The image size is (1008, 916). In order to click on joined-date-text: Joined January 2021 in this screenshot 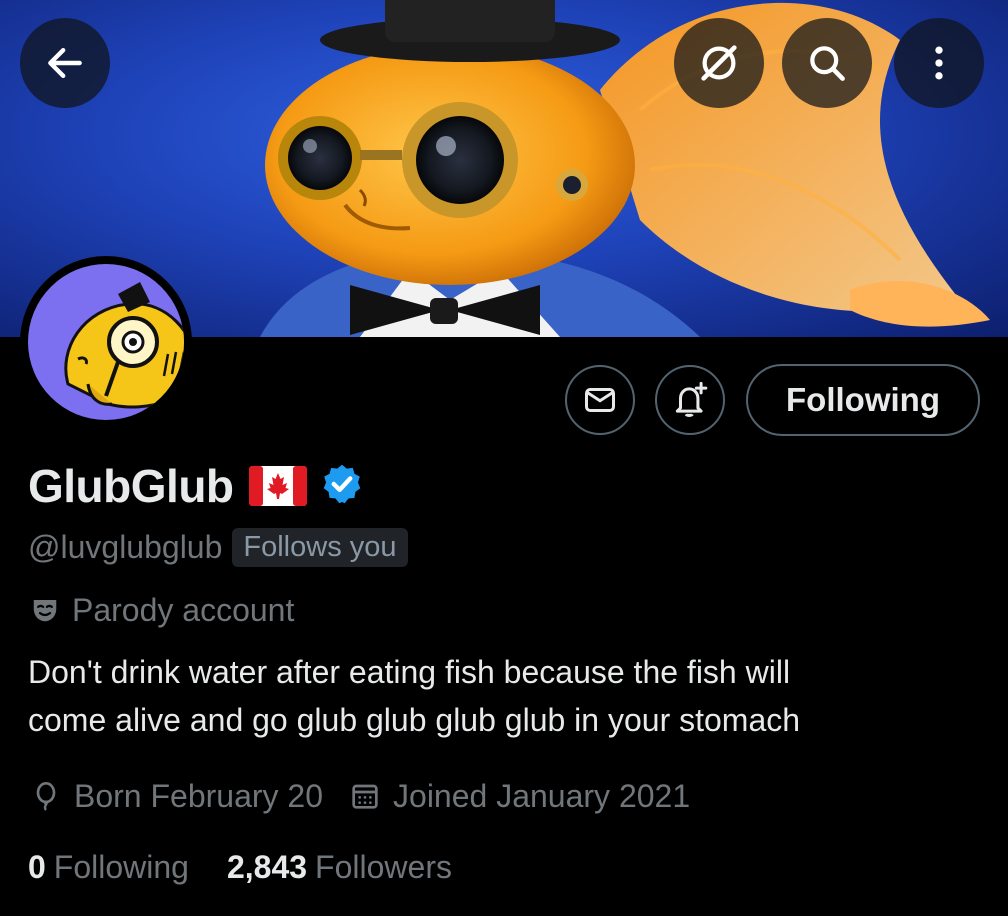, I will do `click(542, 795)`.